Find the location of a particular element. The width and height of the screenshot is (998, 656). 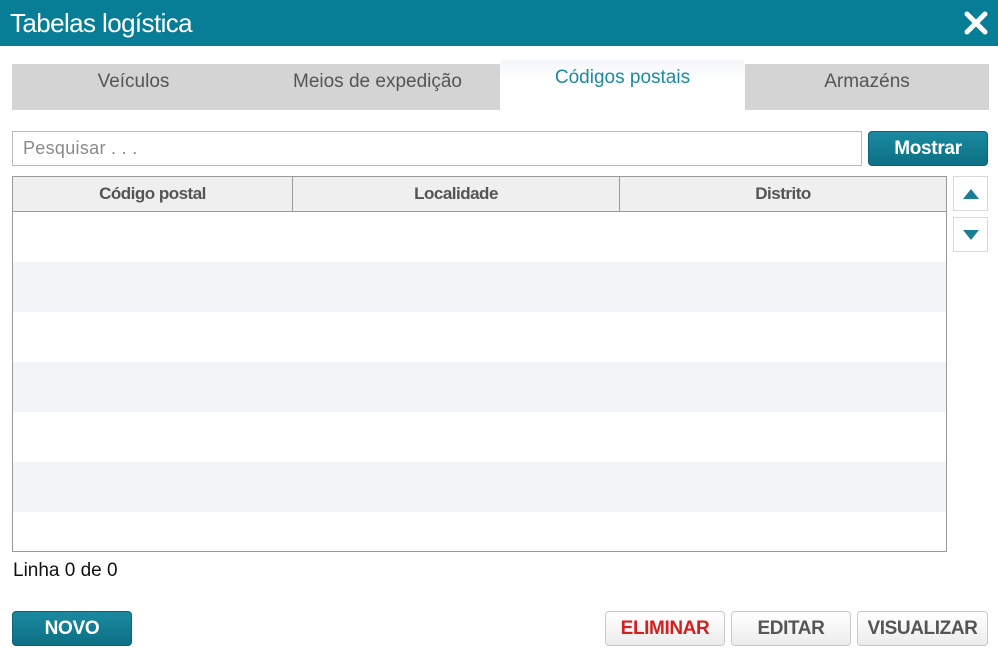

edit-button: EDITAR is located at coordinates (791, 628).